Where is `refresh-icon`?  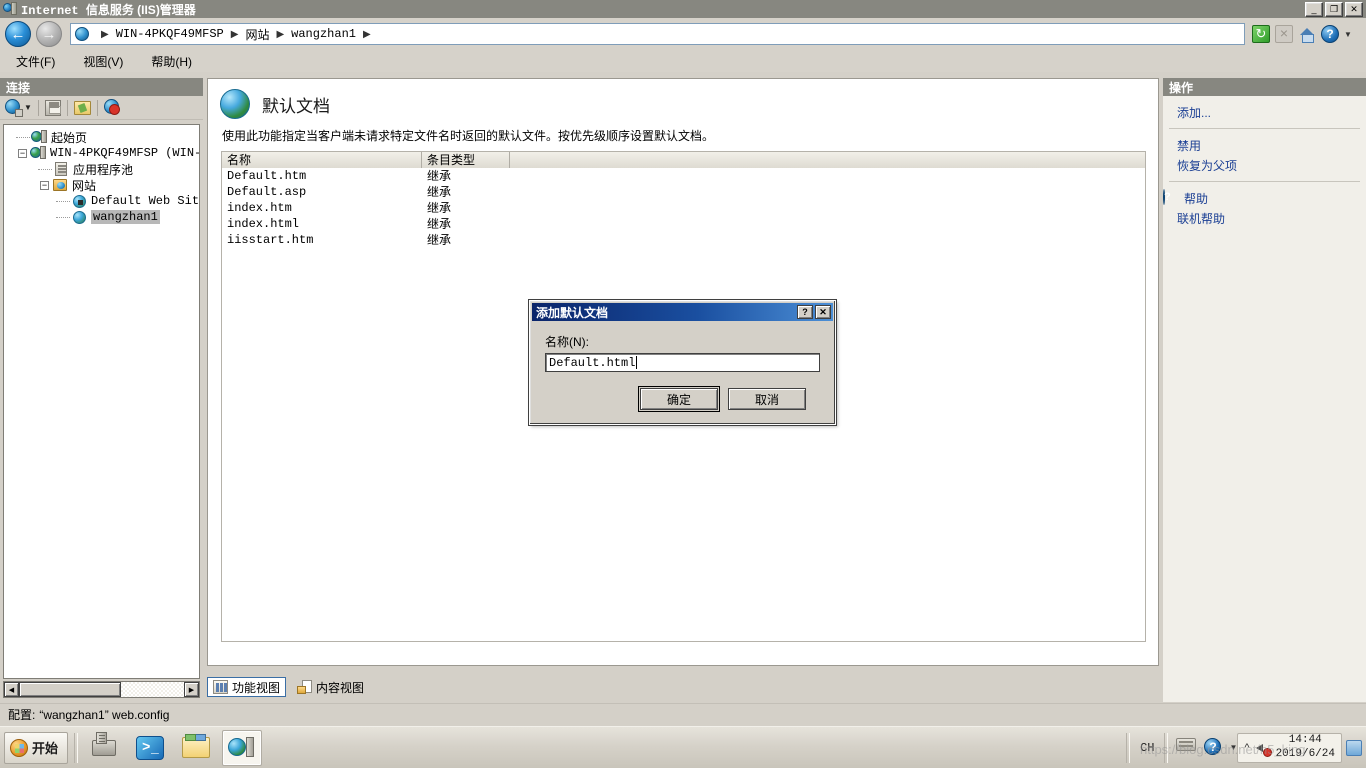 refresh-icon is located at coordinates (1261, 34).